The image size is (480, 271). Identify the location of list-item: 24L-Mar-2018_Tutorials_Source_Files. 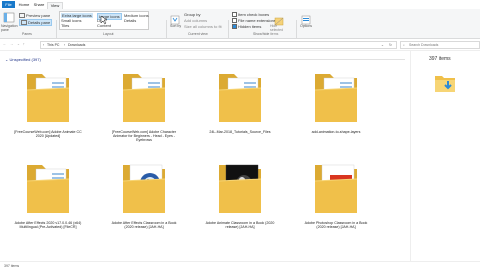
(240, 113).